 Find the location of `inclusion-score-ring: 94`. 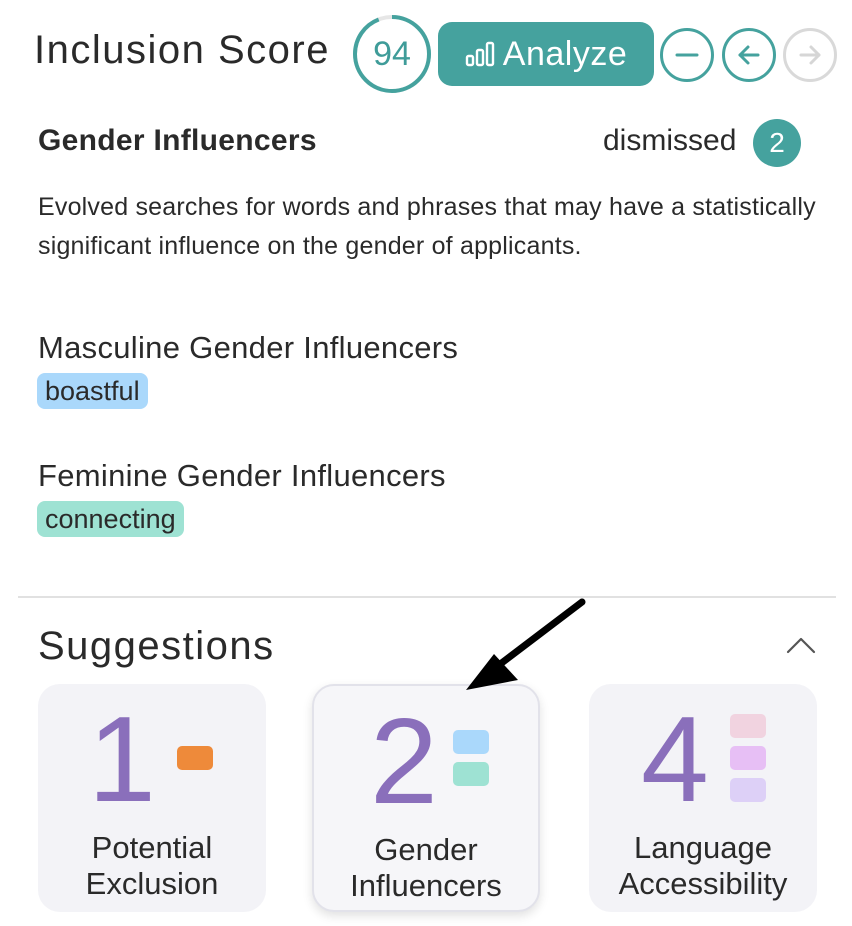

inclusion-score-ring: 94 is located at coordinates (392, 54).